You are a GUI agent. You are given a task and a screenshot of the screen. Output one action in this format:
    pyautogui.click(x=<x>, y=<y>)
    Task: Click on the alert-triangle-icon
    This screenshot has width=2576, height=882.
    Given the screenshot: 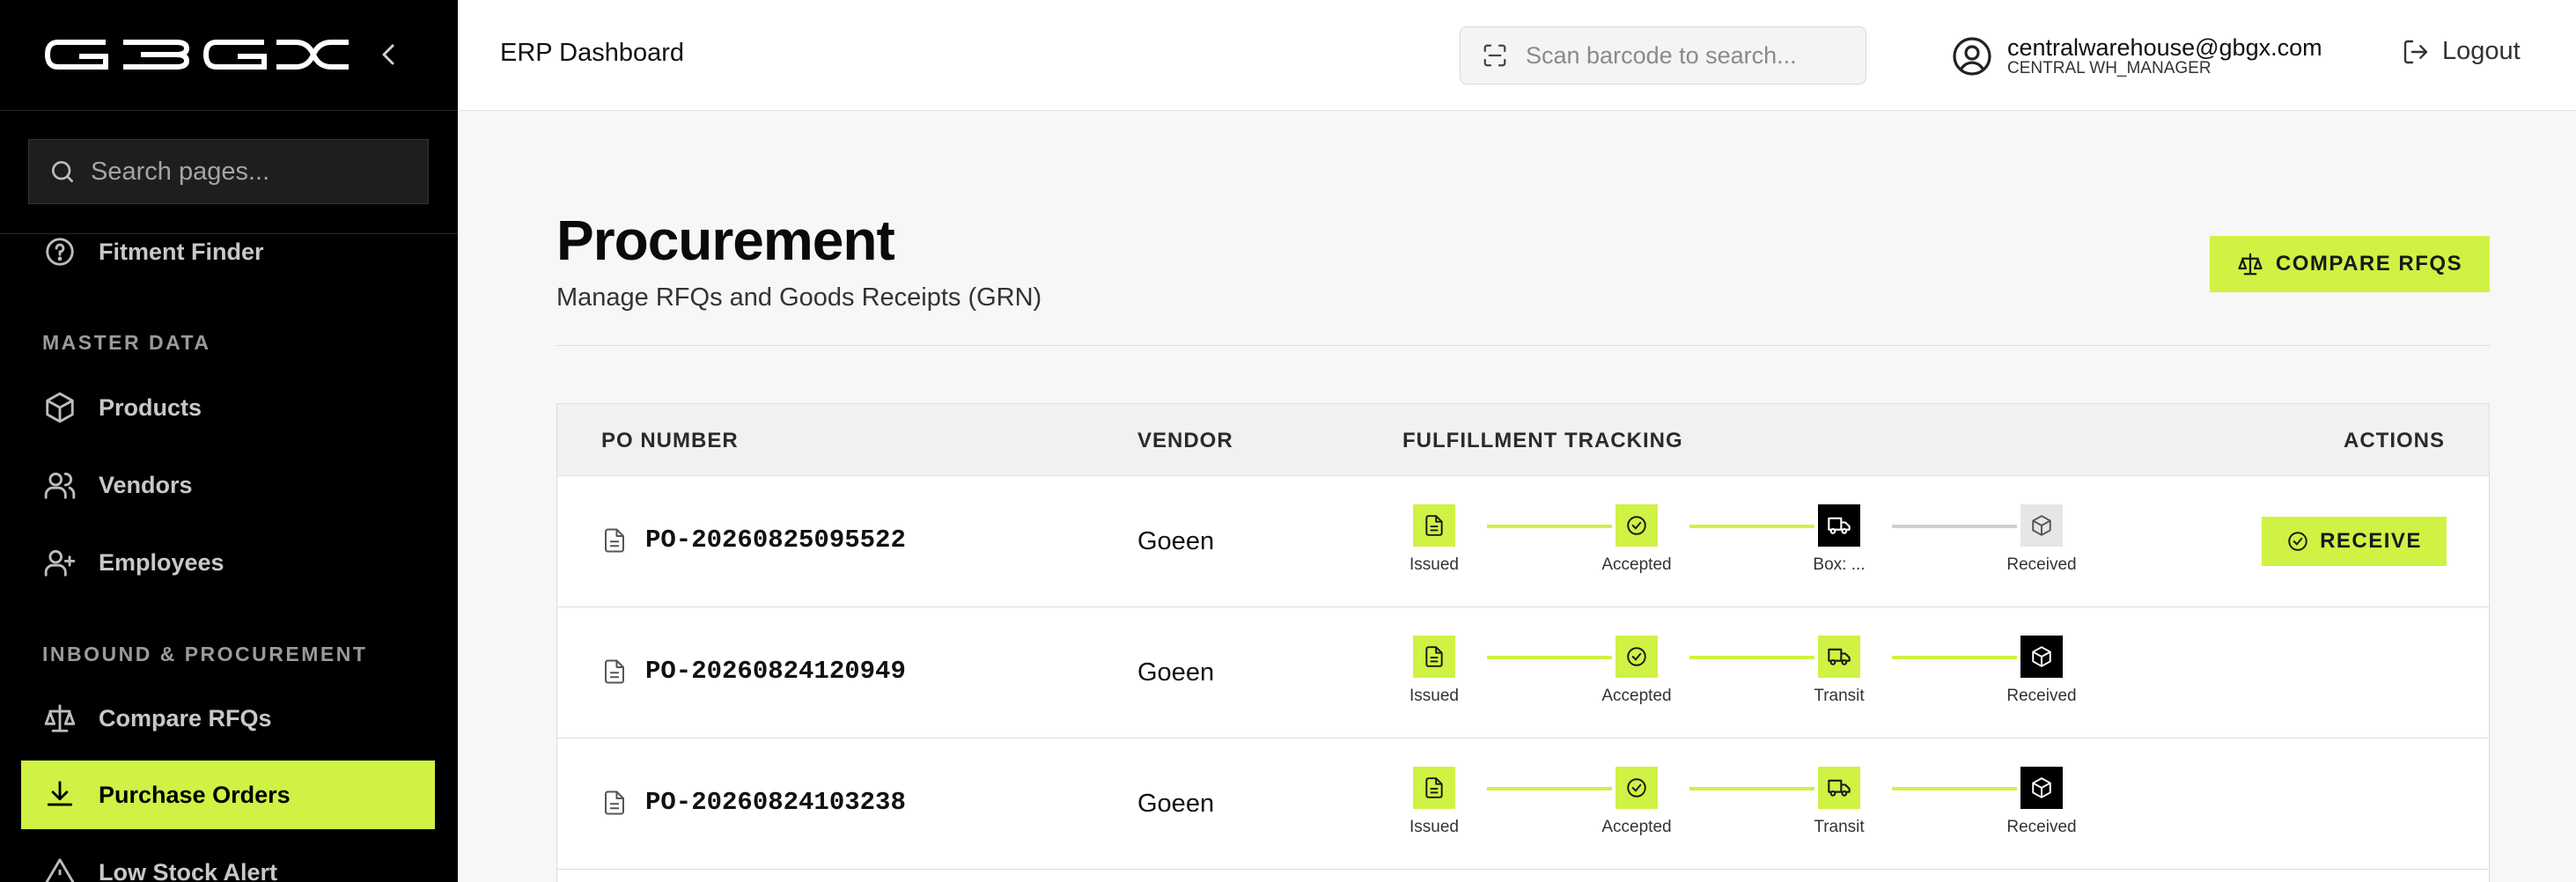 What is the action you would take?
    pyautogui.click(x=59, y=868)
    